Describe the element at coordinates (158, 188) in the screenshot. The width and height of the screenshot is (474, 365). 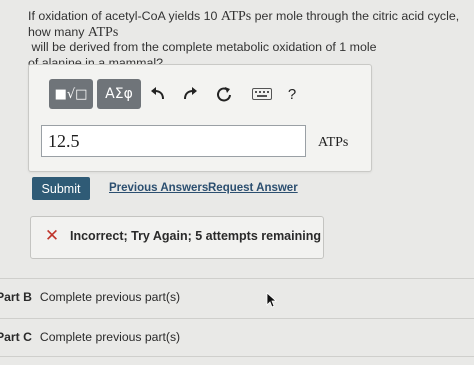
I see `previous-answers-link: Previous Answers` at that location.